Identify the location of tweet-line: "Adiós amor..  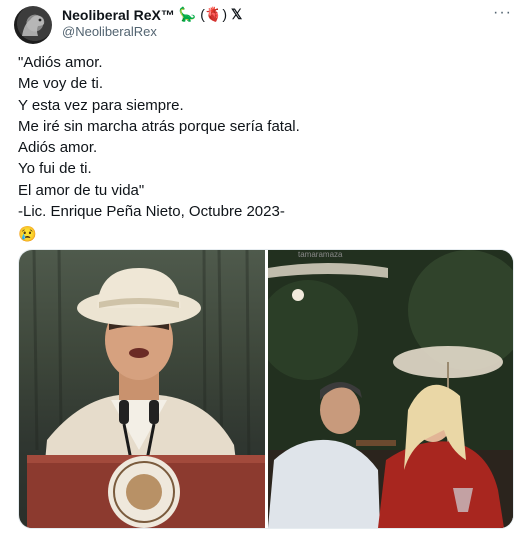
(60, 62).